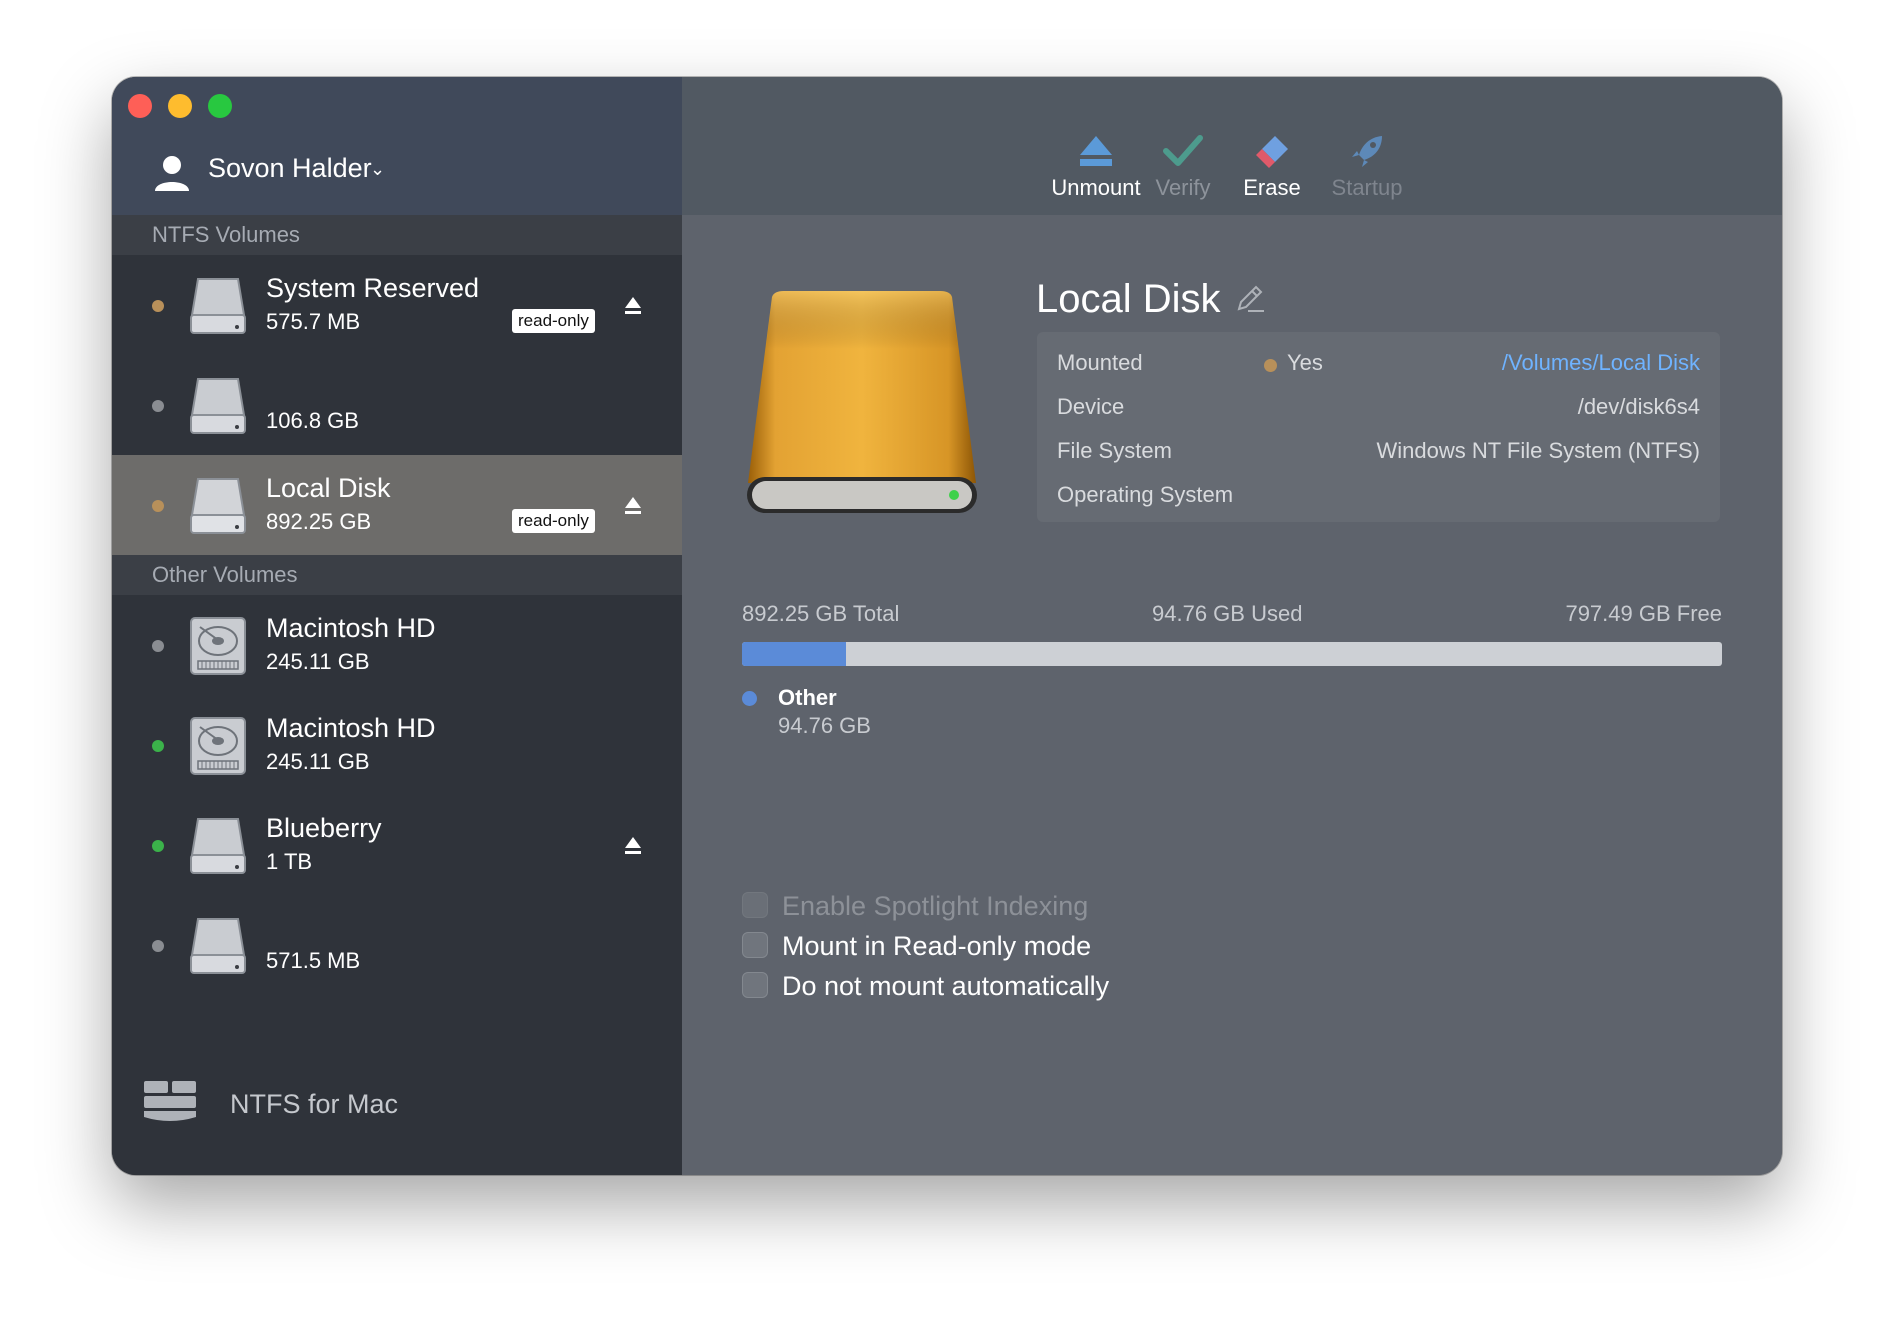 The height and width of the screenshot is (1324, 1894). I want to click on legend-dot, so click(749, 698).